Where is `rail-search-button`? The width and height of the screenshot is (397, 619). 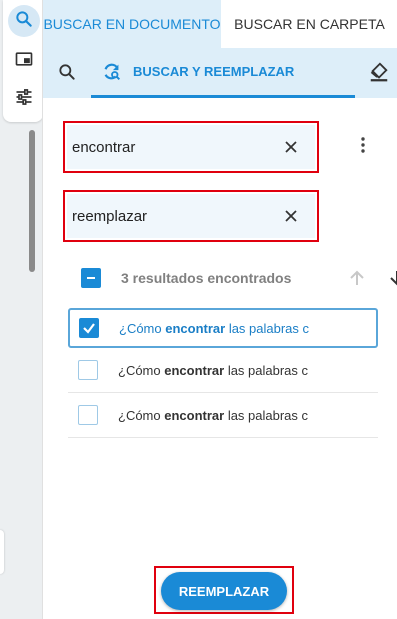 rail-search-button is located at coordinates (24, 21).